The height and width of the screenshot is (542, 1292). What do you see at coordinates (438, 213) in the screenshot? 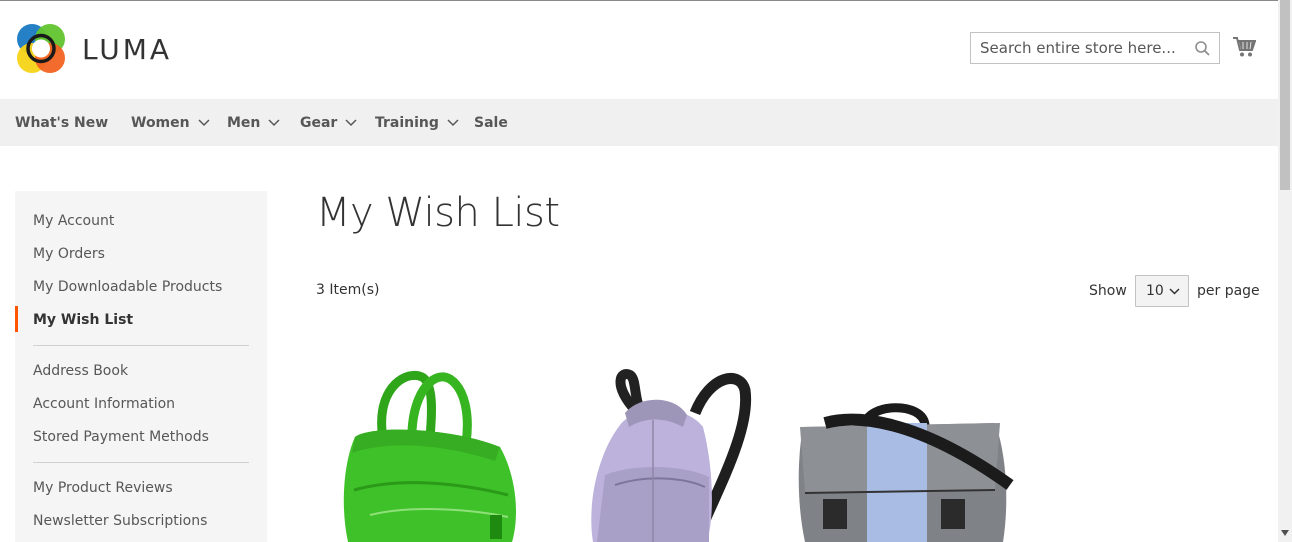
I see `page-title: My Wish List` at bounding box center [438, 213].